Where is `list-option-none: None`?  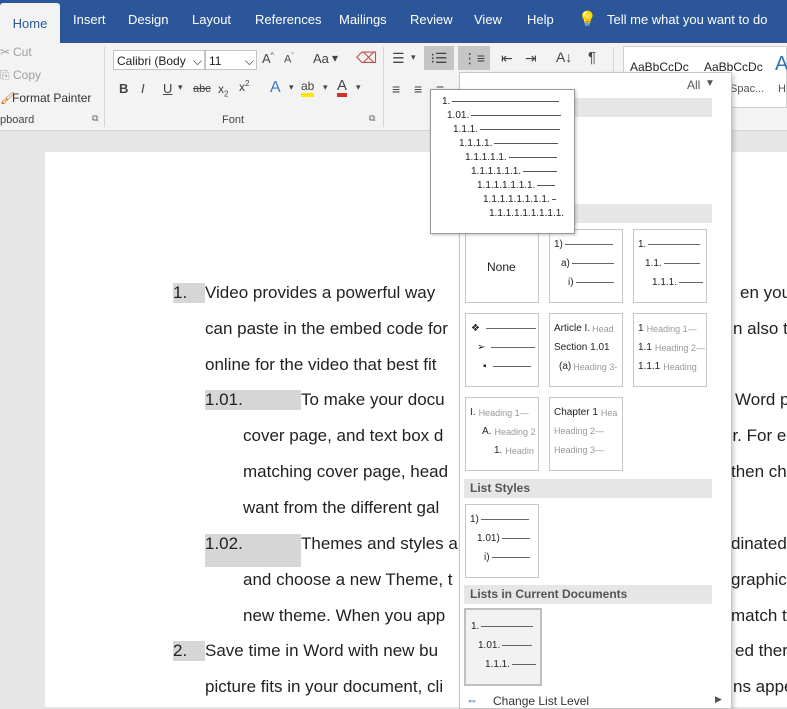 list-option-none: None is located at coordinates (502, 266).